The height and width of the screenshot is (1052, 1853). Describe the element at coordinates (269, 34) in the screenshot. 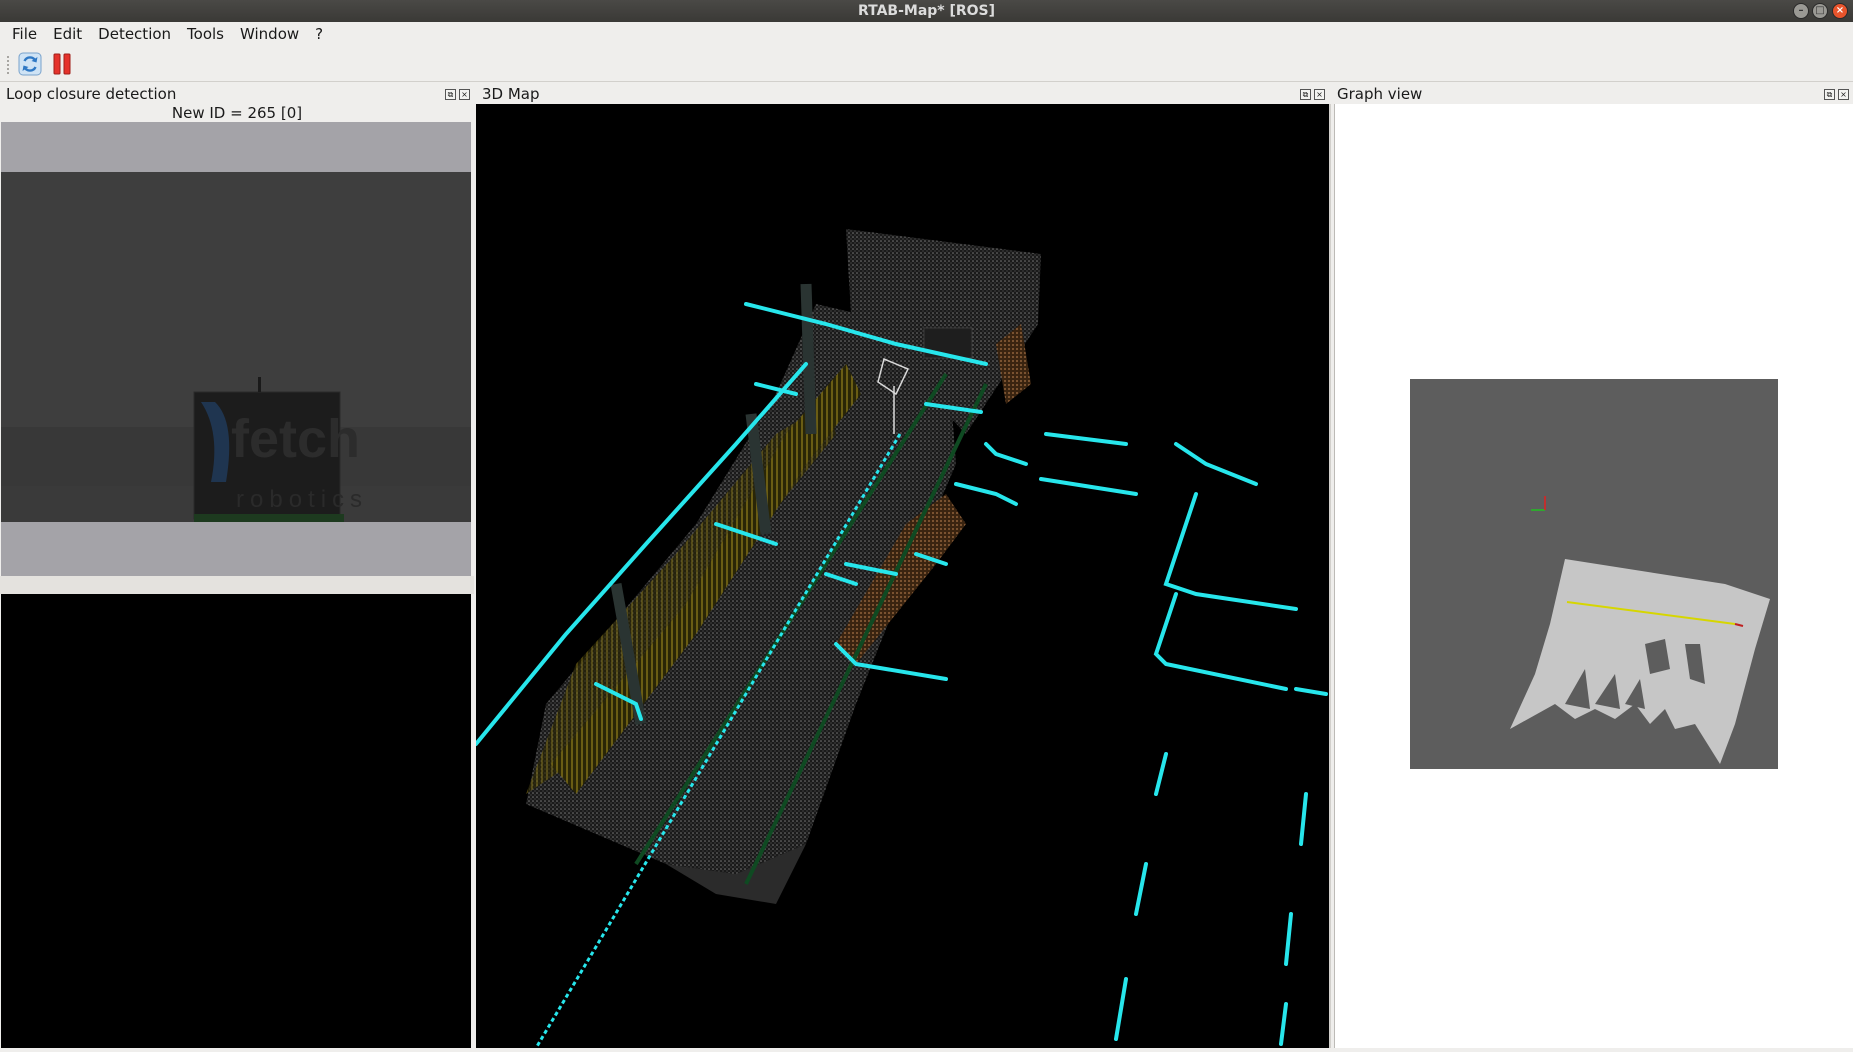

I see `menu-window: Window` at that location.